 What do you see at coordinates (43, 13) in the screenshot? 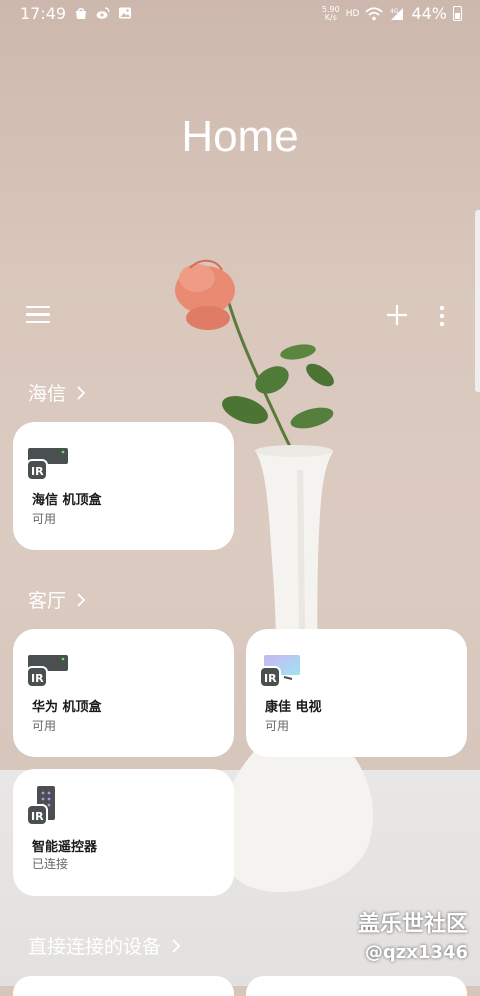
I see `status-time: 17:49` at bounding box center [43, 13].